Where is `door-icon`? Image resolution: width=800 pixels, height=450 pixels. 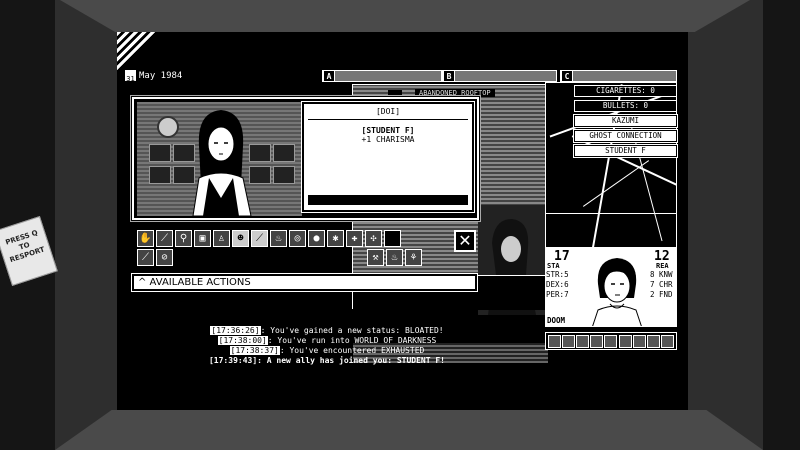 door-icon is located at coordinates (611, 341).